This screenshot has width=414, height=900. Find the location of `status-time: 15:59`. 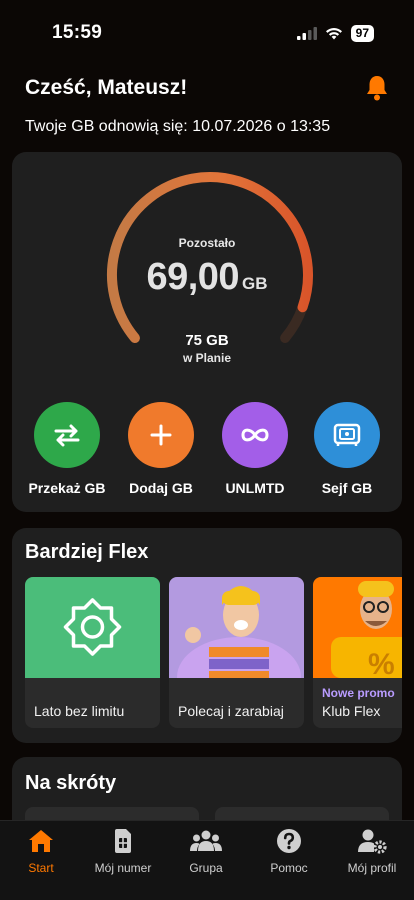

status-time: 15:59 is located at coordinates (77, 32).